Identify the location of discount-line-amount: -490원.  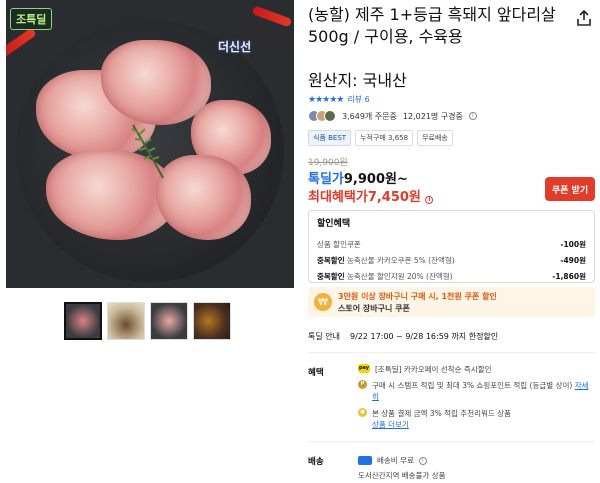
(573, 260).